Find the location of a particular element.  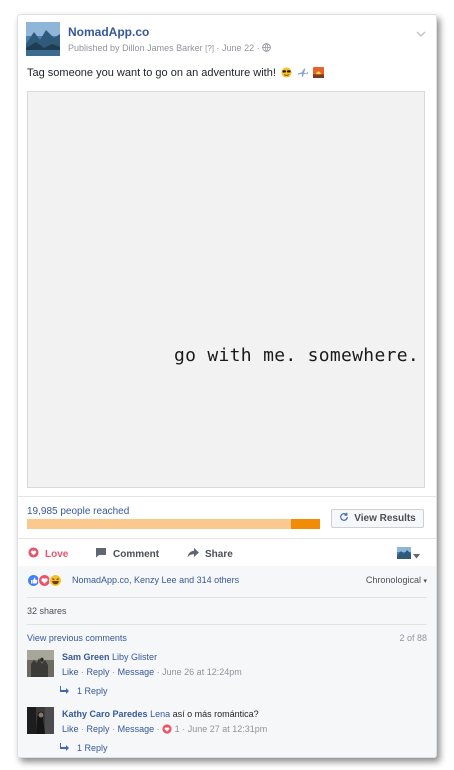

published-prefix: Published by is located at coordinates (94, 48).